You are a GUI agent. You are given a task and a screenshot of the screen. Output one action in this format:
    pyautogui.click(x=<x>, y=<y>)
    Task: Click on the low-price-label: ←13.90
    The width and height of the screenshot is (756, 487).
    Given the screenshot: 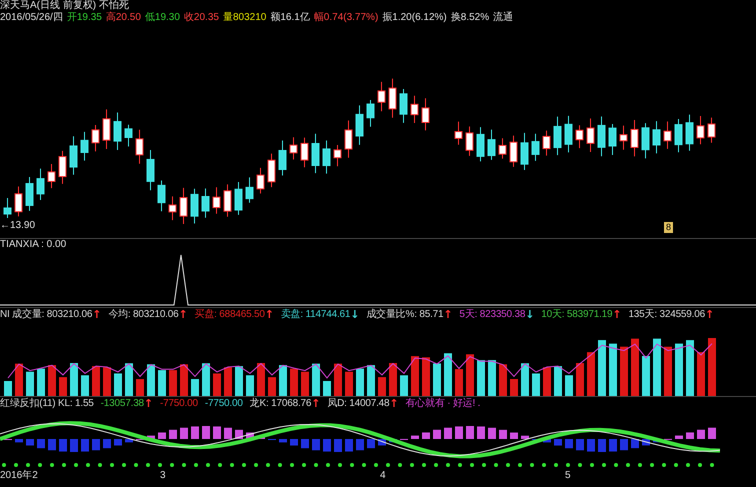 What is the action you would take?
    pyautogui.click(x=18, y=225)
    